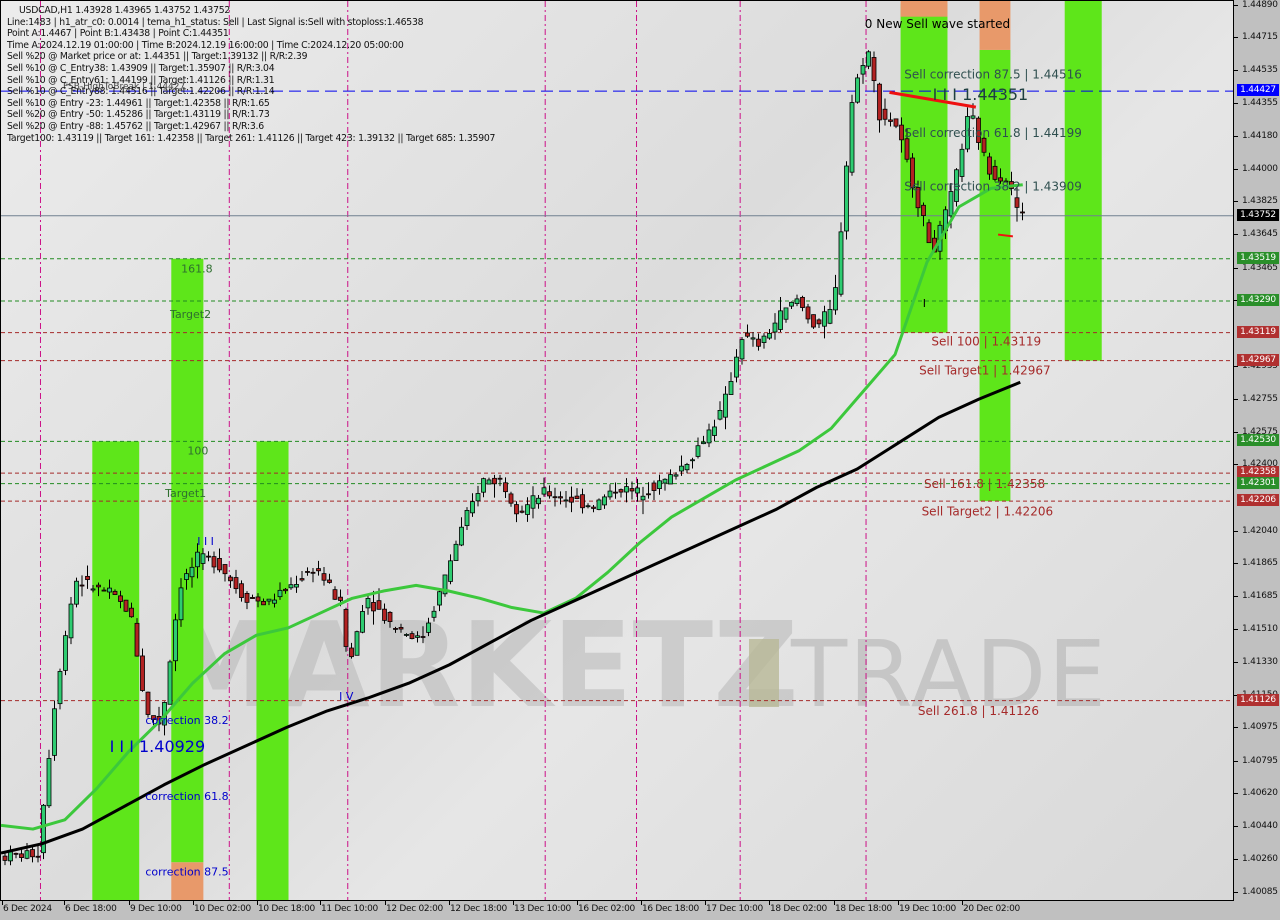 This screenshot has width=1280, height=920. What do you see at coordinates (1260, 596) in the screenshot?
I see `price-tick-label: 1.41685` at bounding box center [1260, 596].